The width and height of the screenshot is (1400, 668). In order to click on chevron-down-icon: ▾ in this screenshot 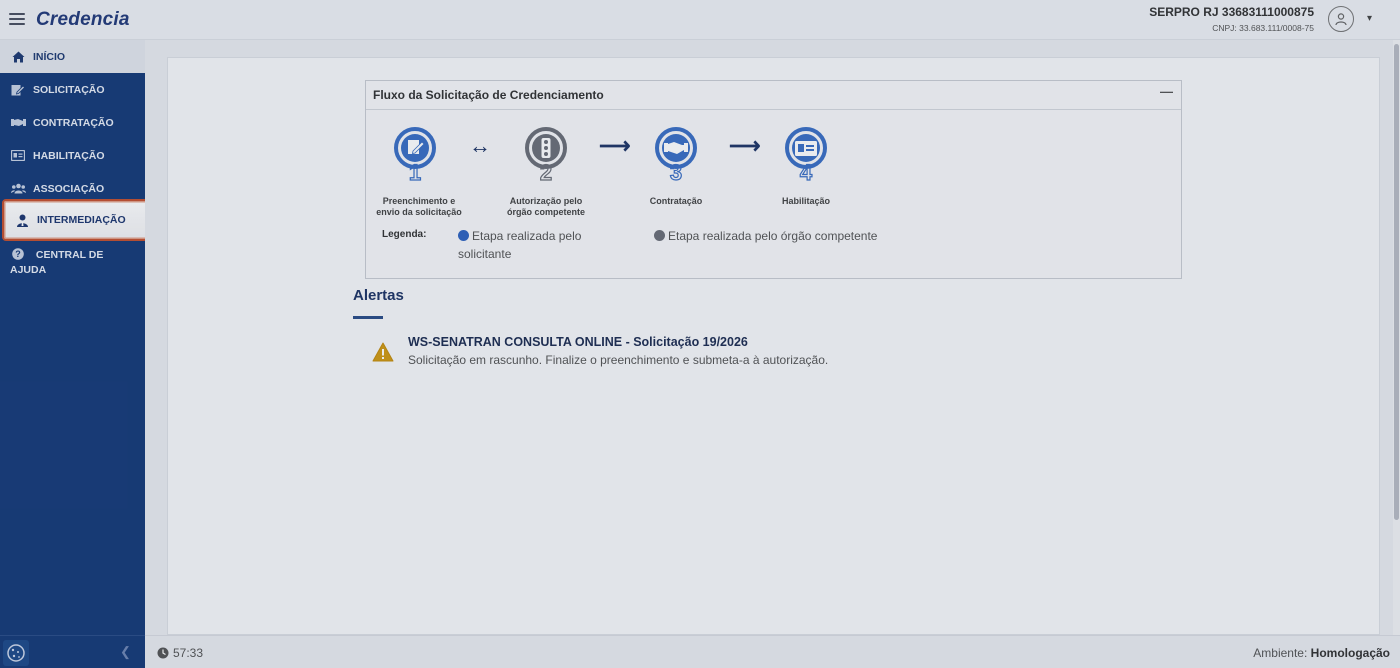, I will do `click(1369, 18)`.